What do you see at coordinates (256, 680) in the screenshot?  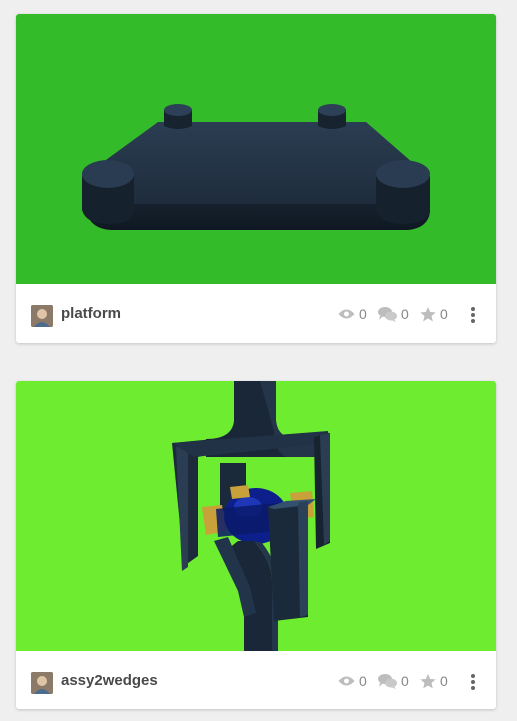 I see `card-footer: assy2wedges 0 0 0` at bounding box center [256, 680].